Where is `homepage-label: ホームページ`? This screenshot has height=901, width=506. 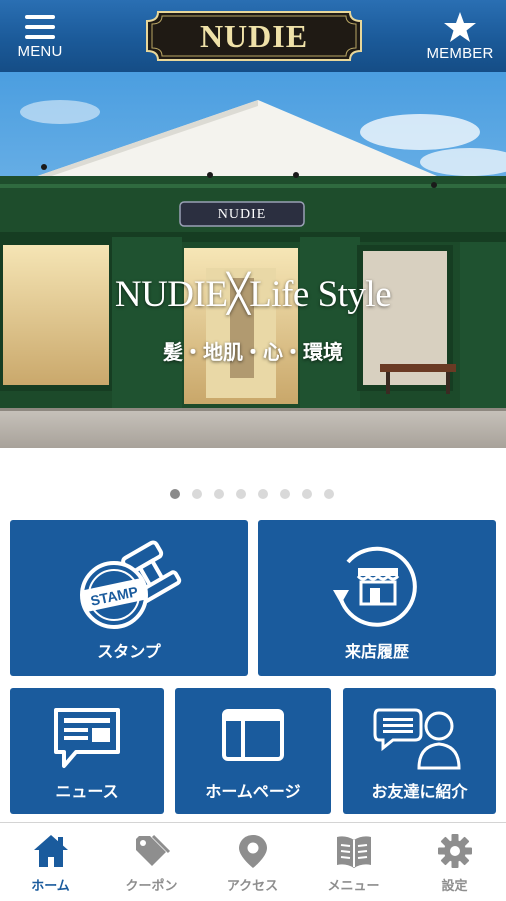
homepage-label: ホームページ is located at coordinates (253, 791).